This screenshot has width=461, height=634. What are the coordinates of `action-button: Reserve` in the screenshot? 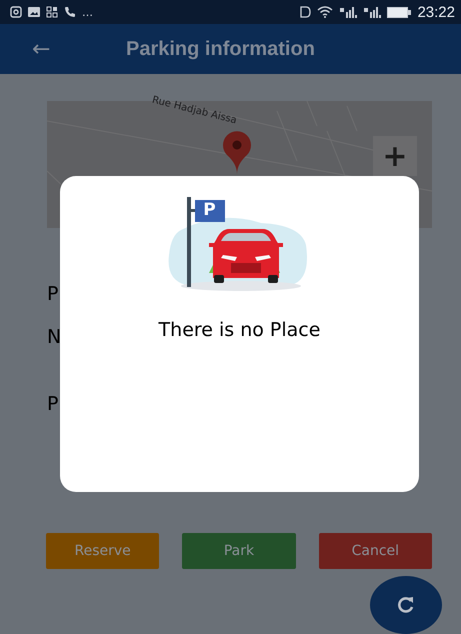 It's located at (103, 551).